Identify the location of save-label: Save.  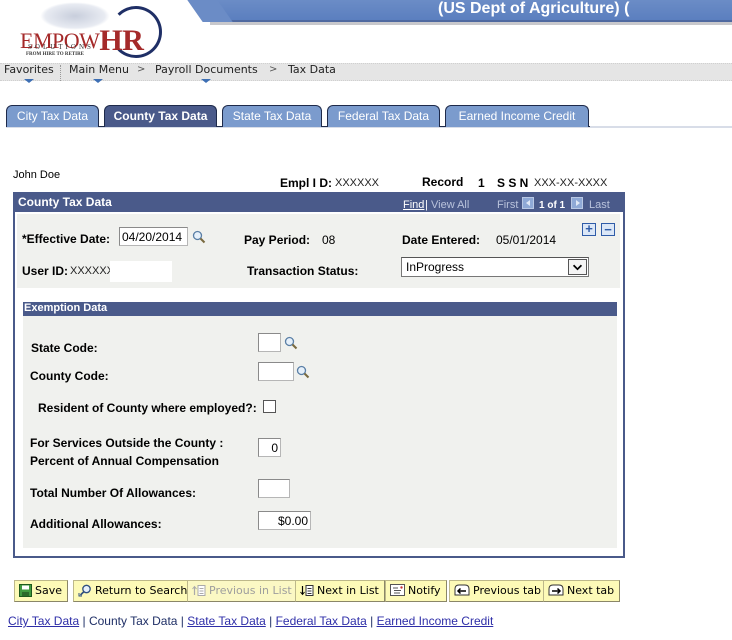
(49, 590).